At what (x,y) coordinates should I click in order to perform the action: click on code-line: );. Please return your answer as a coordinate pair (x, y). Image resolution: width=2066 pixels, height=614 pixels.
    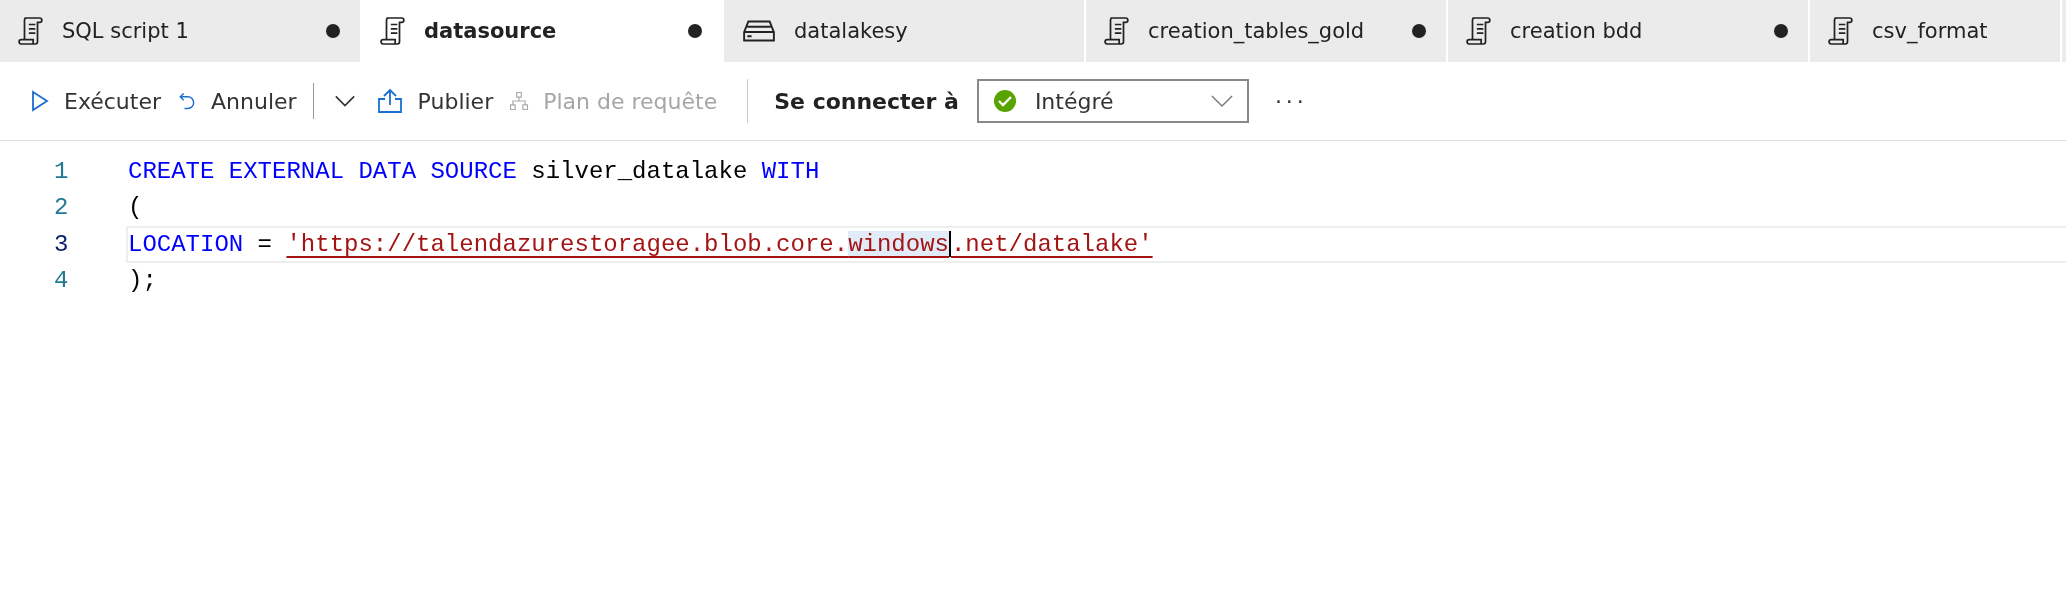
    Looking at the image, I should click on (142, 281).